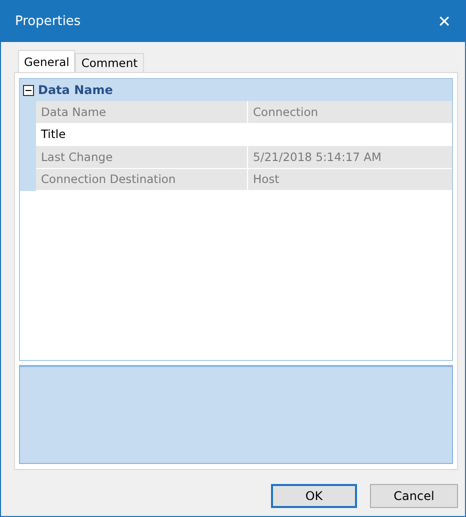  I want to click on tab: General, so click(47, 61).